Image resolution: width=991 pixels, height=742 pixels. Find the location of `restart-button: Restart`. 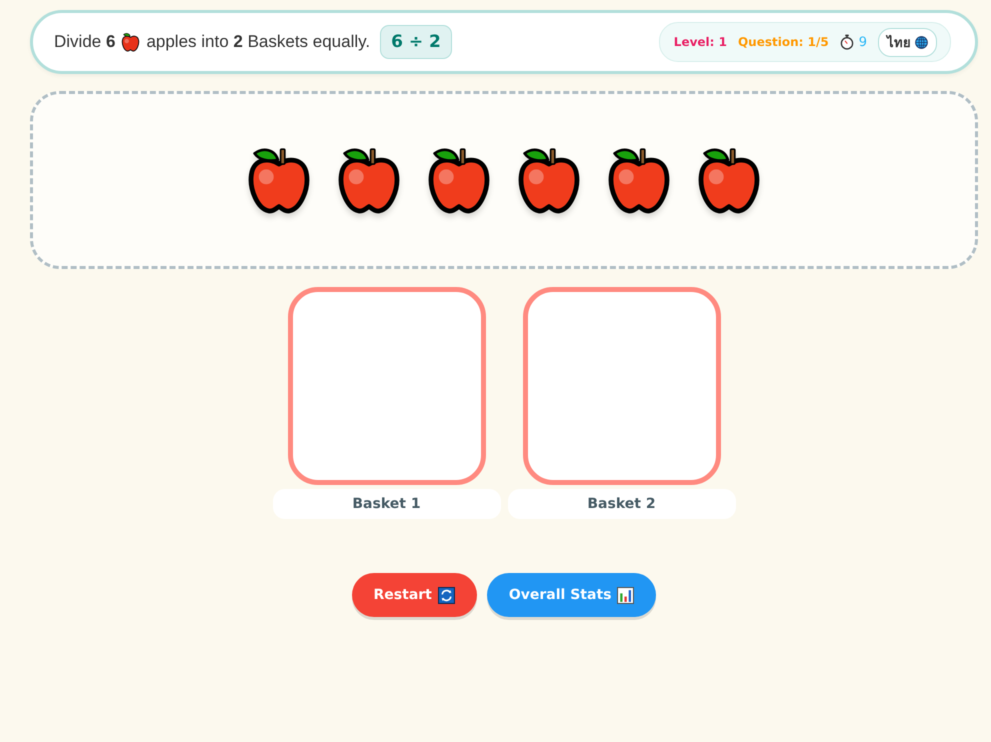

restart-button: Restart is located at coordinates (414, 595).